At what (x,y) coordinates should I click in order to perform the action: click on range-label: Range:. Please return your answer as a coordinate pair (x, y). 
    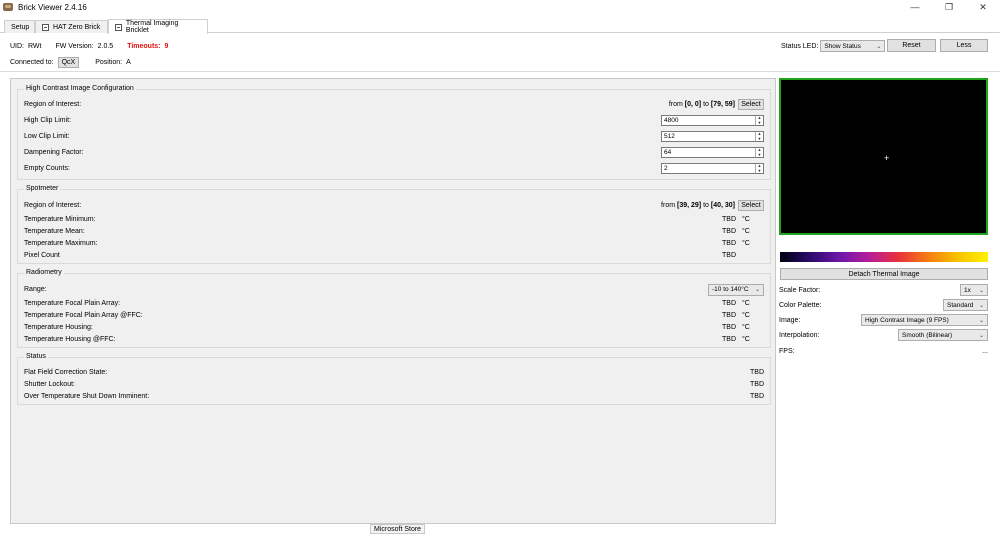
    Looking at the image, I should click on (35, 289).